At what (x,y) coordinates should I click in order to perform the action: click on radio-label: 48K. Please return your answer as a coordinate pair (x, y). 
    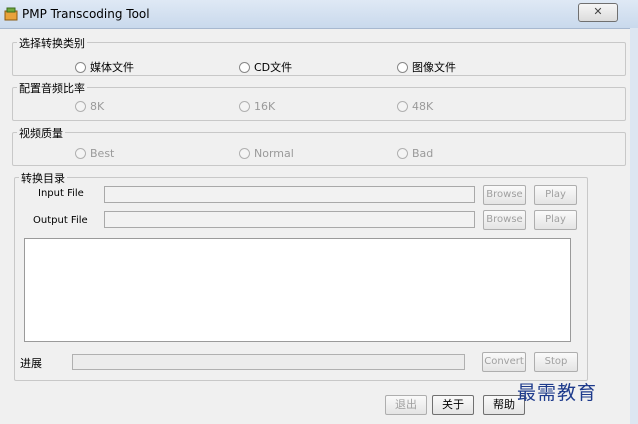
    Looking at the image, I should click on (423, 106).